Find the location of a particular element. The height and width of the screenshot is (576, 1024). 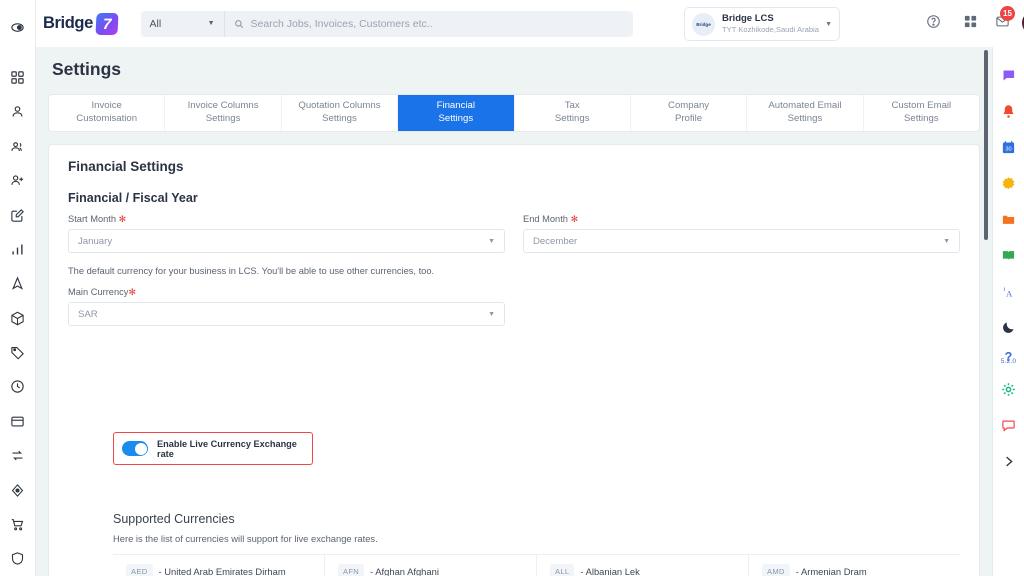

currency-name: - Armenian Dram is located at coordinates (831, 570).